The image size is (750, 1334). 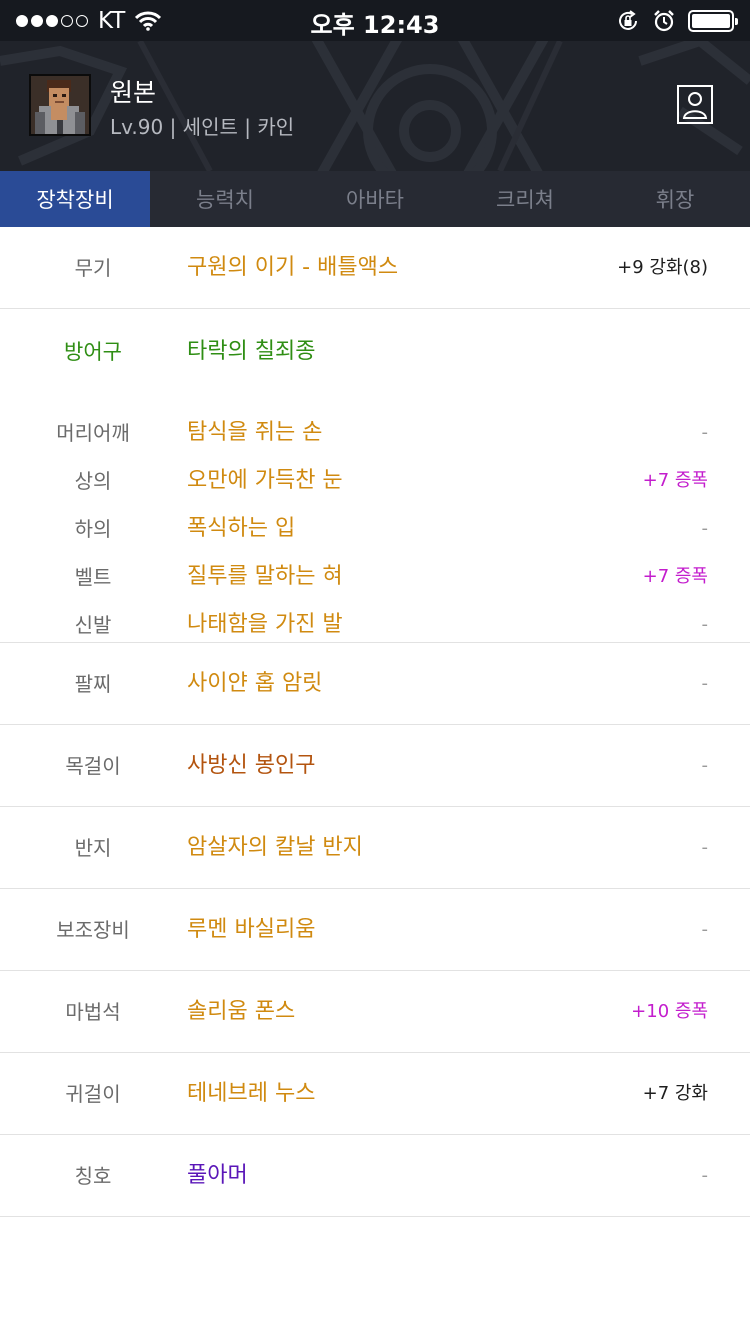 I want to click on tab-equipment: 장착장비, so click(x=75, y=199).